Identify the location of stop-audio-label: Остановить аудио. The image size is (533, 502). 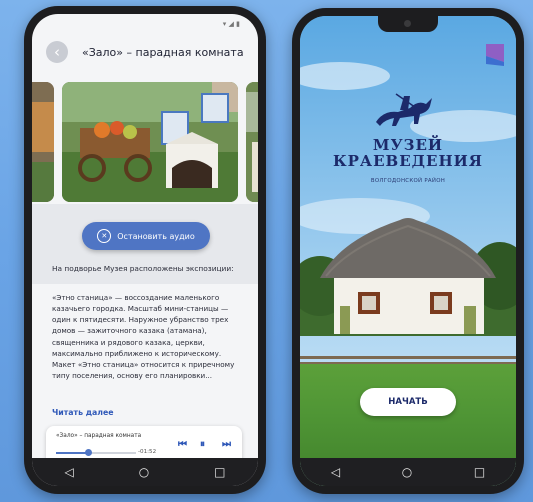
(156, 236).